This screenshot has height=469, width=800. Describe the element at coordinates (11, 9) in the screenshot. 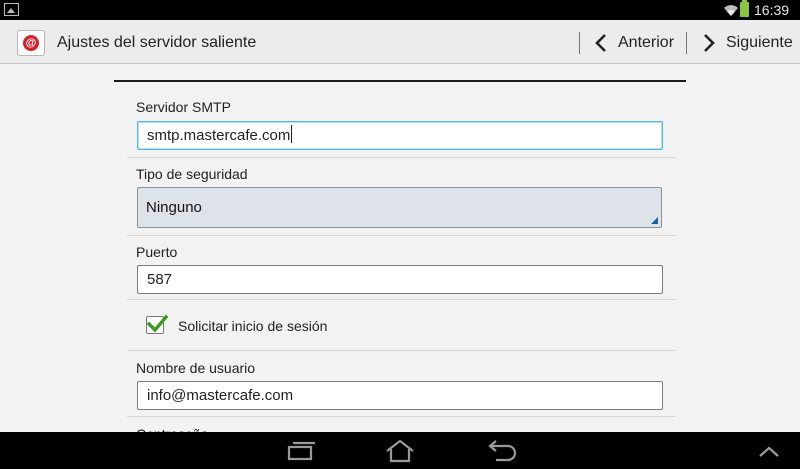

I see `gallery-notification-icon` at that location.